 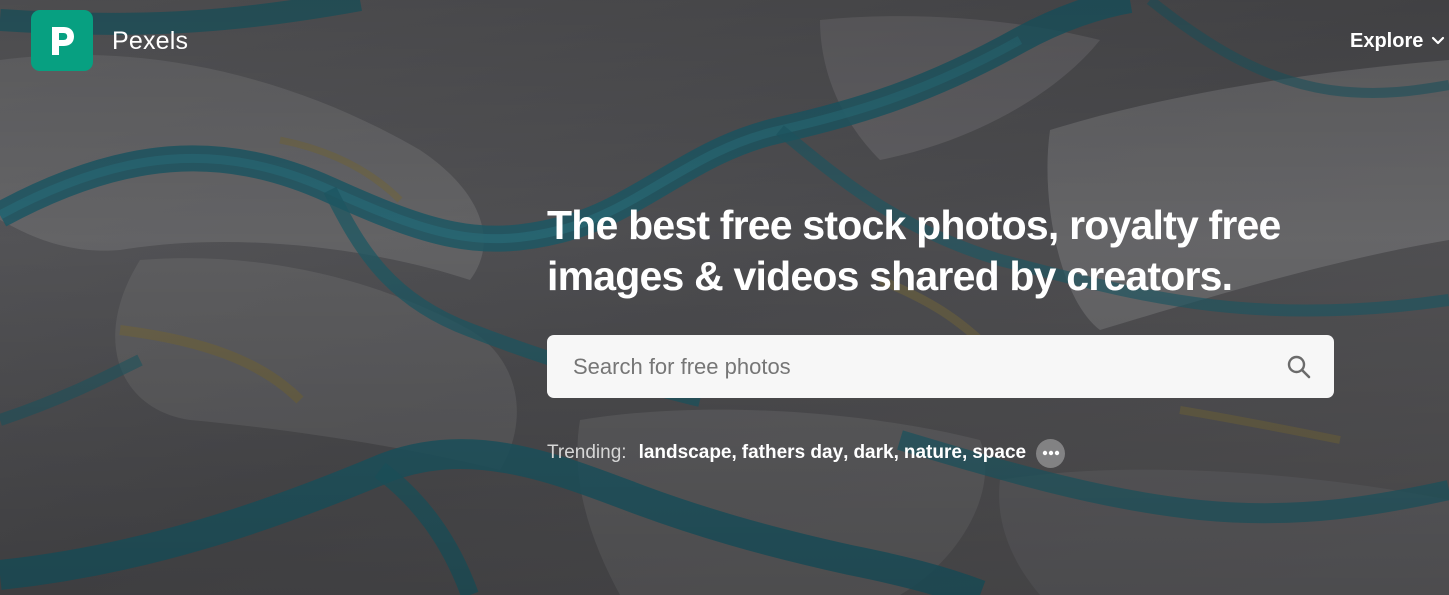 What do you see at coordinates (907, 366) in the screenshot?
I see `search-input` at bounding box center [907, 366].